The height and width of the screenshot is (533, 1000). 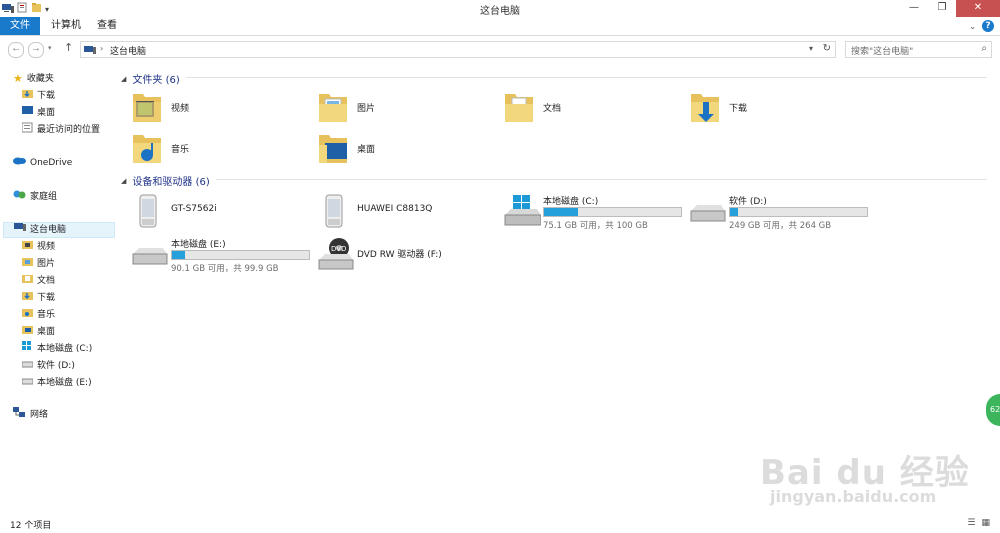 What do you see at coordinates (338, 249) in the screenshot?
I see `svg-text: DVD` at bounding box center [338, 249].